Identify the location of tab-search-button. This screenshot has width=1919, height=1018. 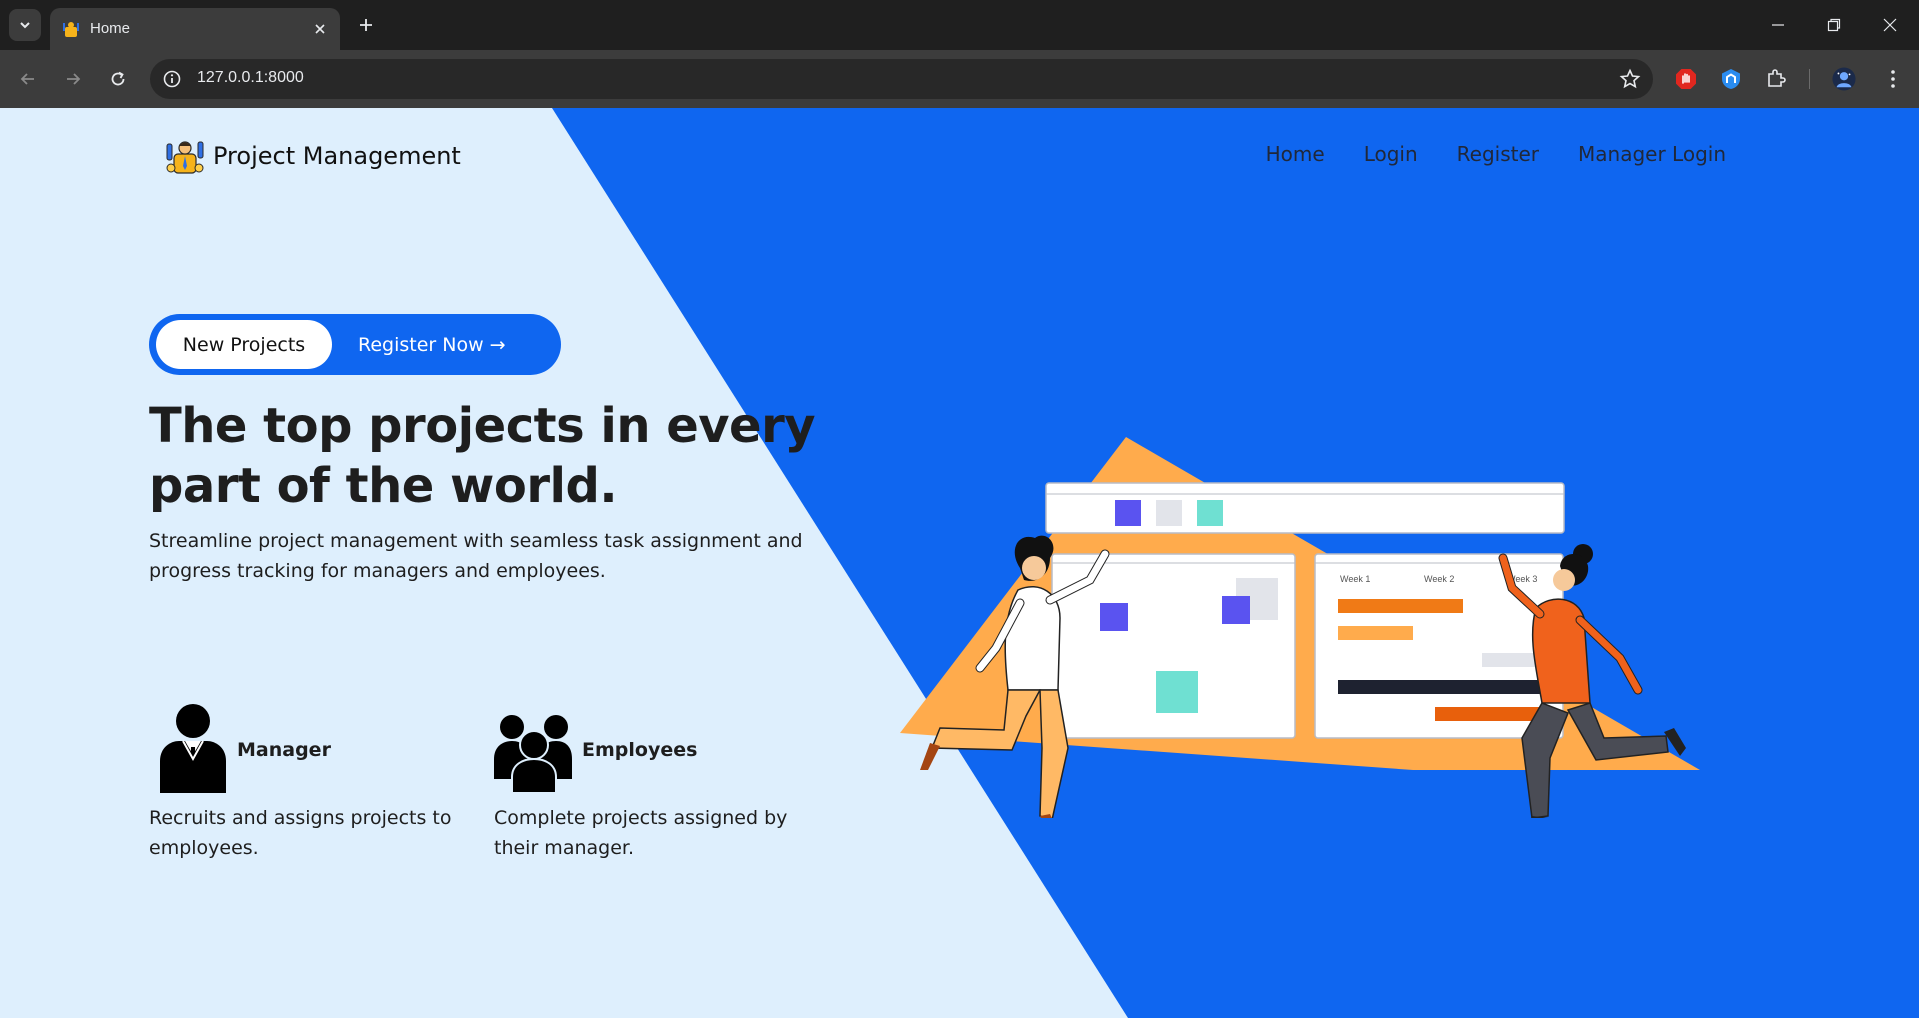
(25, 25).